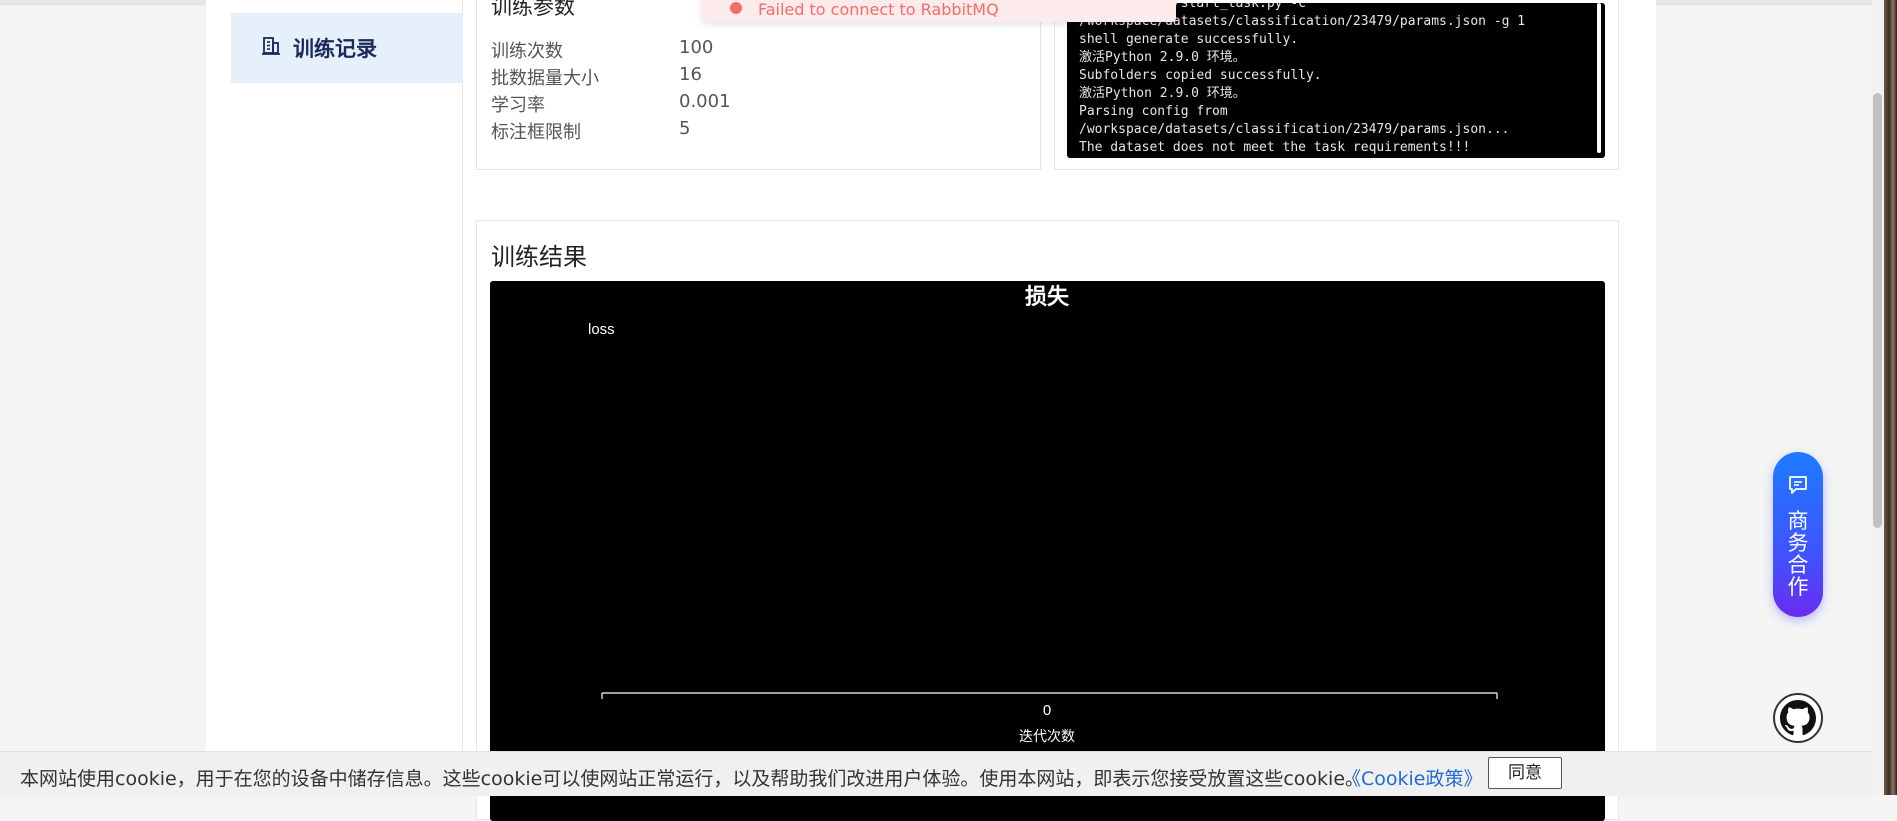 This screenshot has height=821, width=1897. I want to click on log-line: Subfolders copied successfully., so click(1200, 75).